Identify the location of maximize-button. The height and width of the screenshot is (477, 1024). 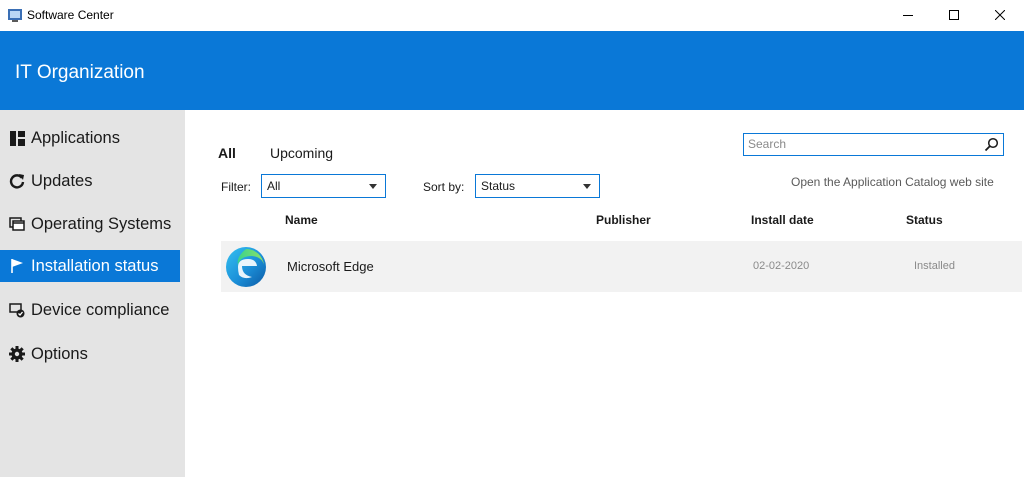
(954, 15).